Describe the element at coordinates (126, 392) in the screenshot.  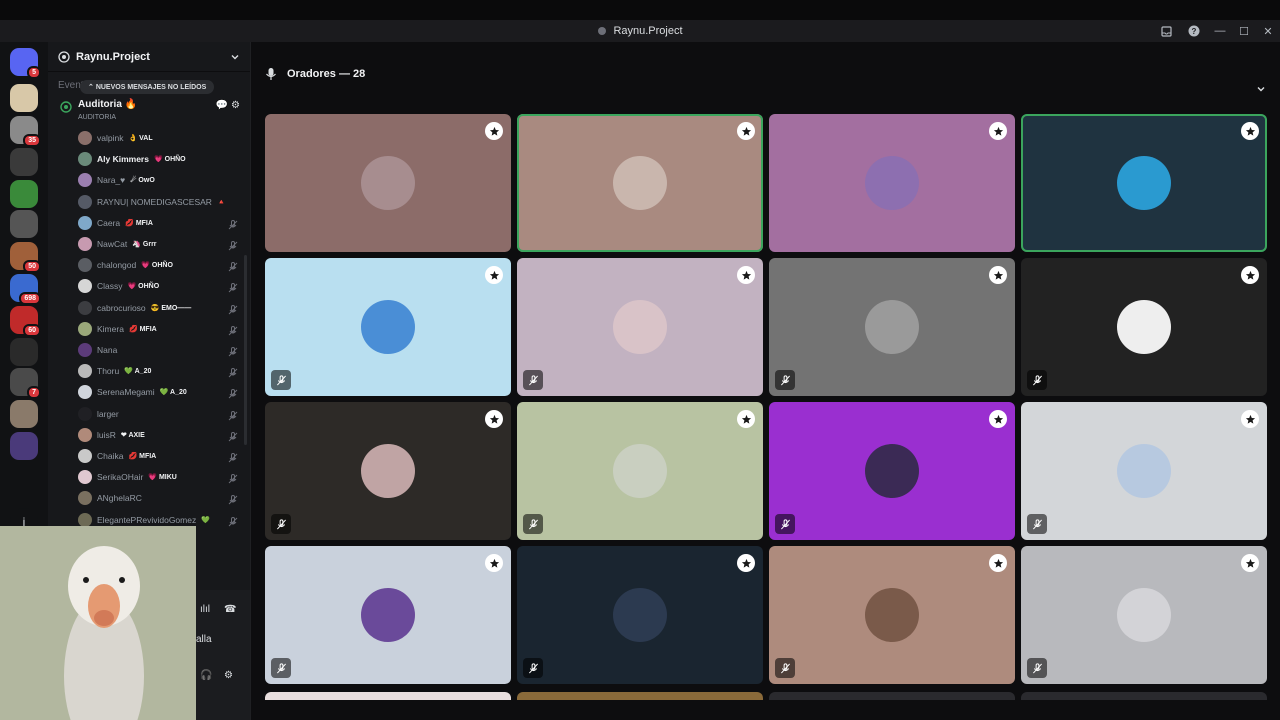
I see `member-name: SerenaMegami` at that location.